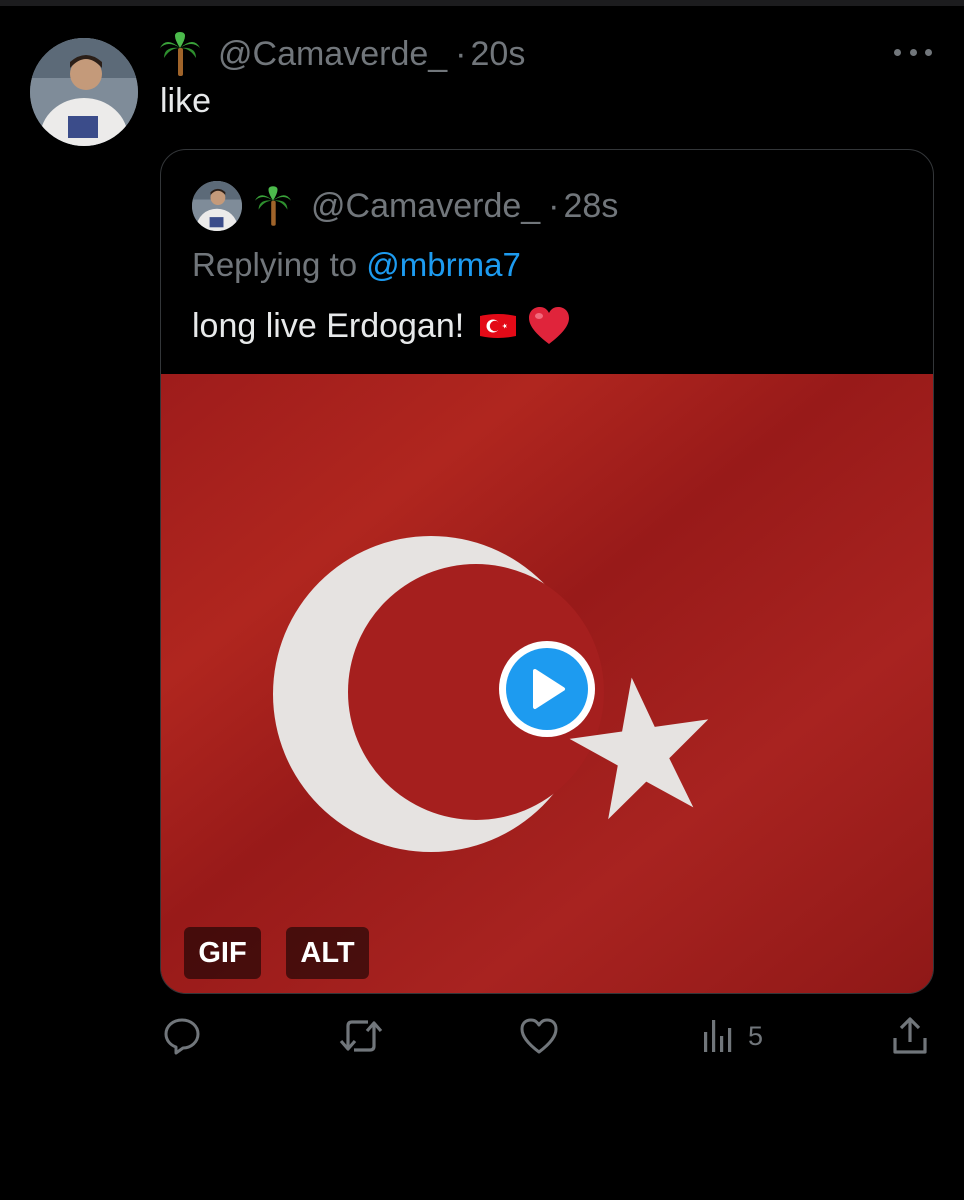 Image resolution: width=964 pixels, height=1200 pixels. What do you see at coordinates (913, 52) in the screenshot?
I see `more-options-icon` at bounding box center [913, 52].